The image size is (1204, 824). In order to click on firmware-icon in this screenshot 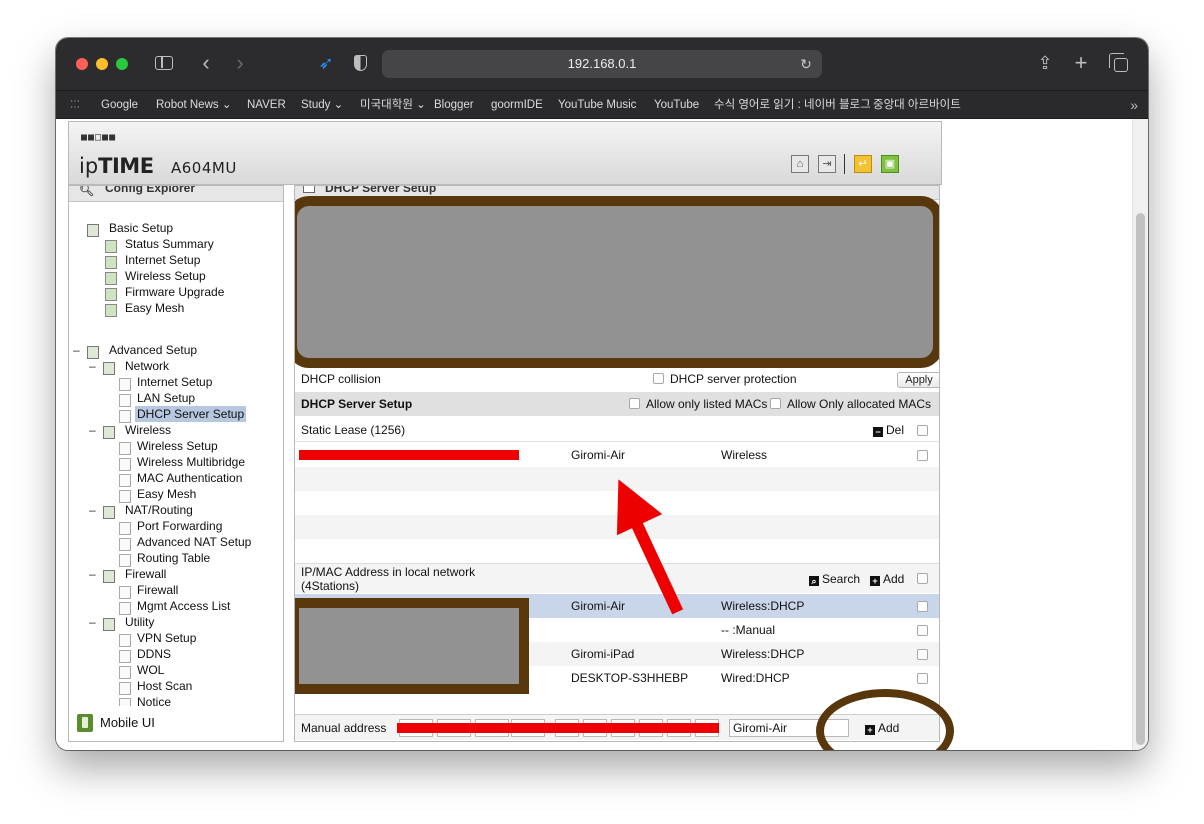, I will do `click(111, 294)`.